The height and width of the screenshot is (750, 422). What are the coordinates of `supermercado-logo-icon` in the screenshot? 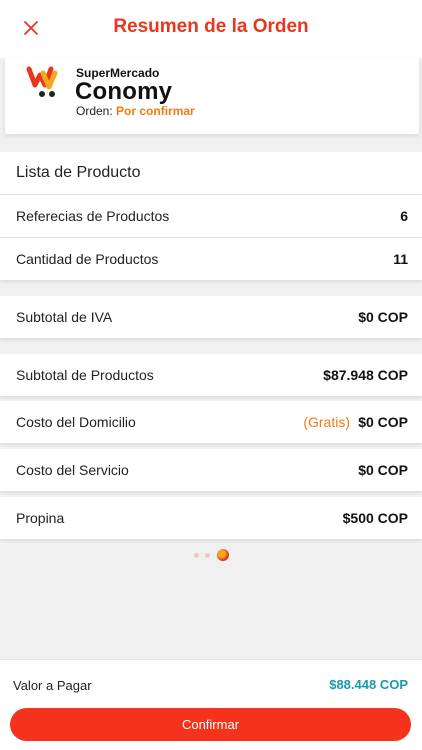 It's located at (42, 81).